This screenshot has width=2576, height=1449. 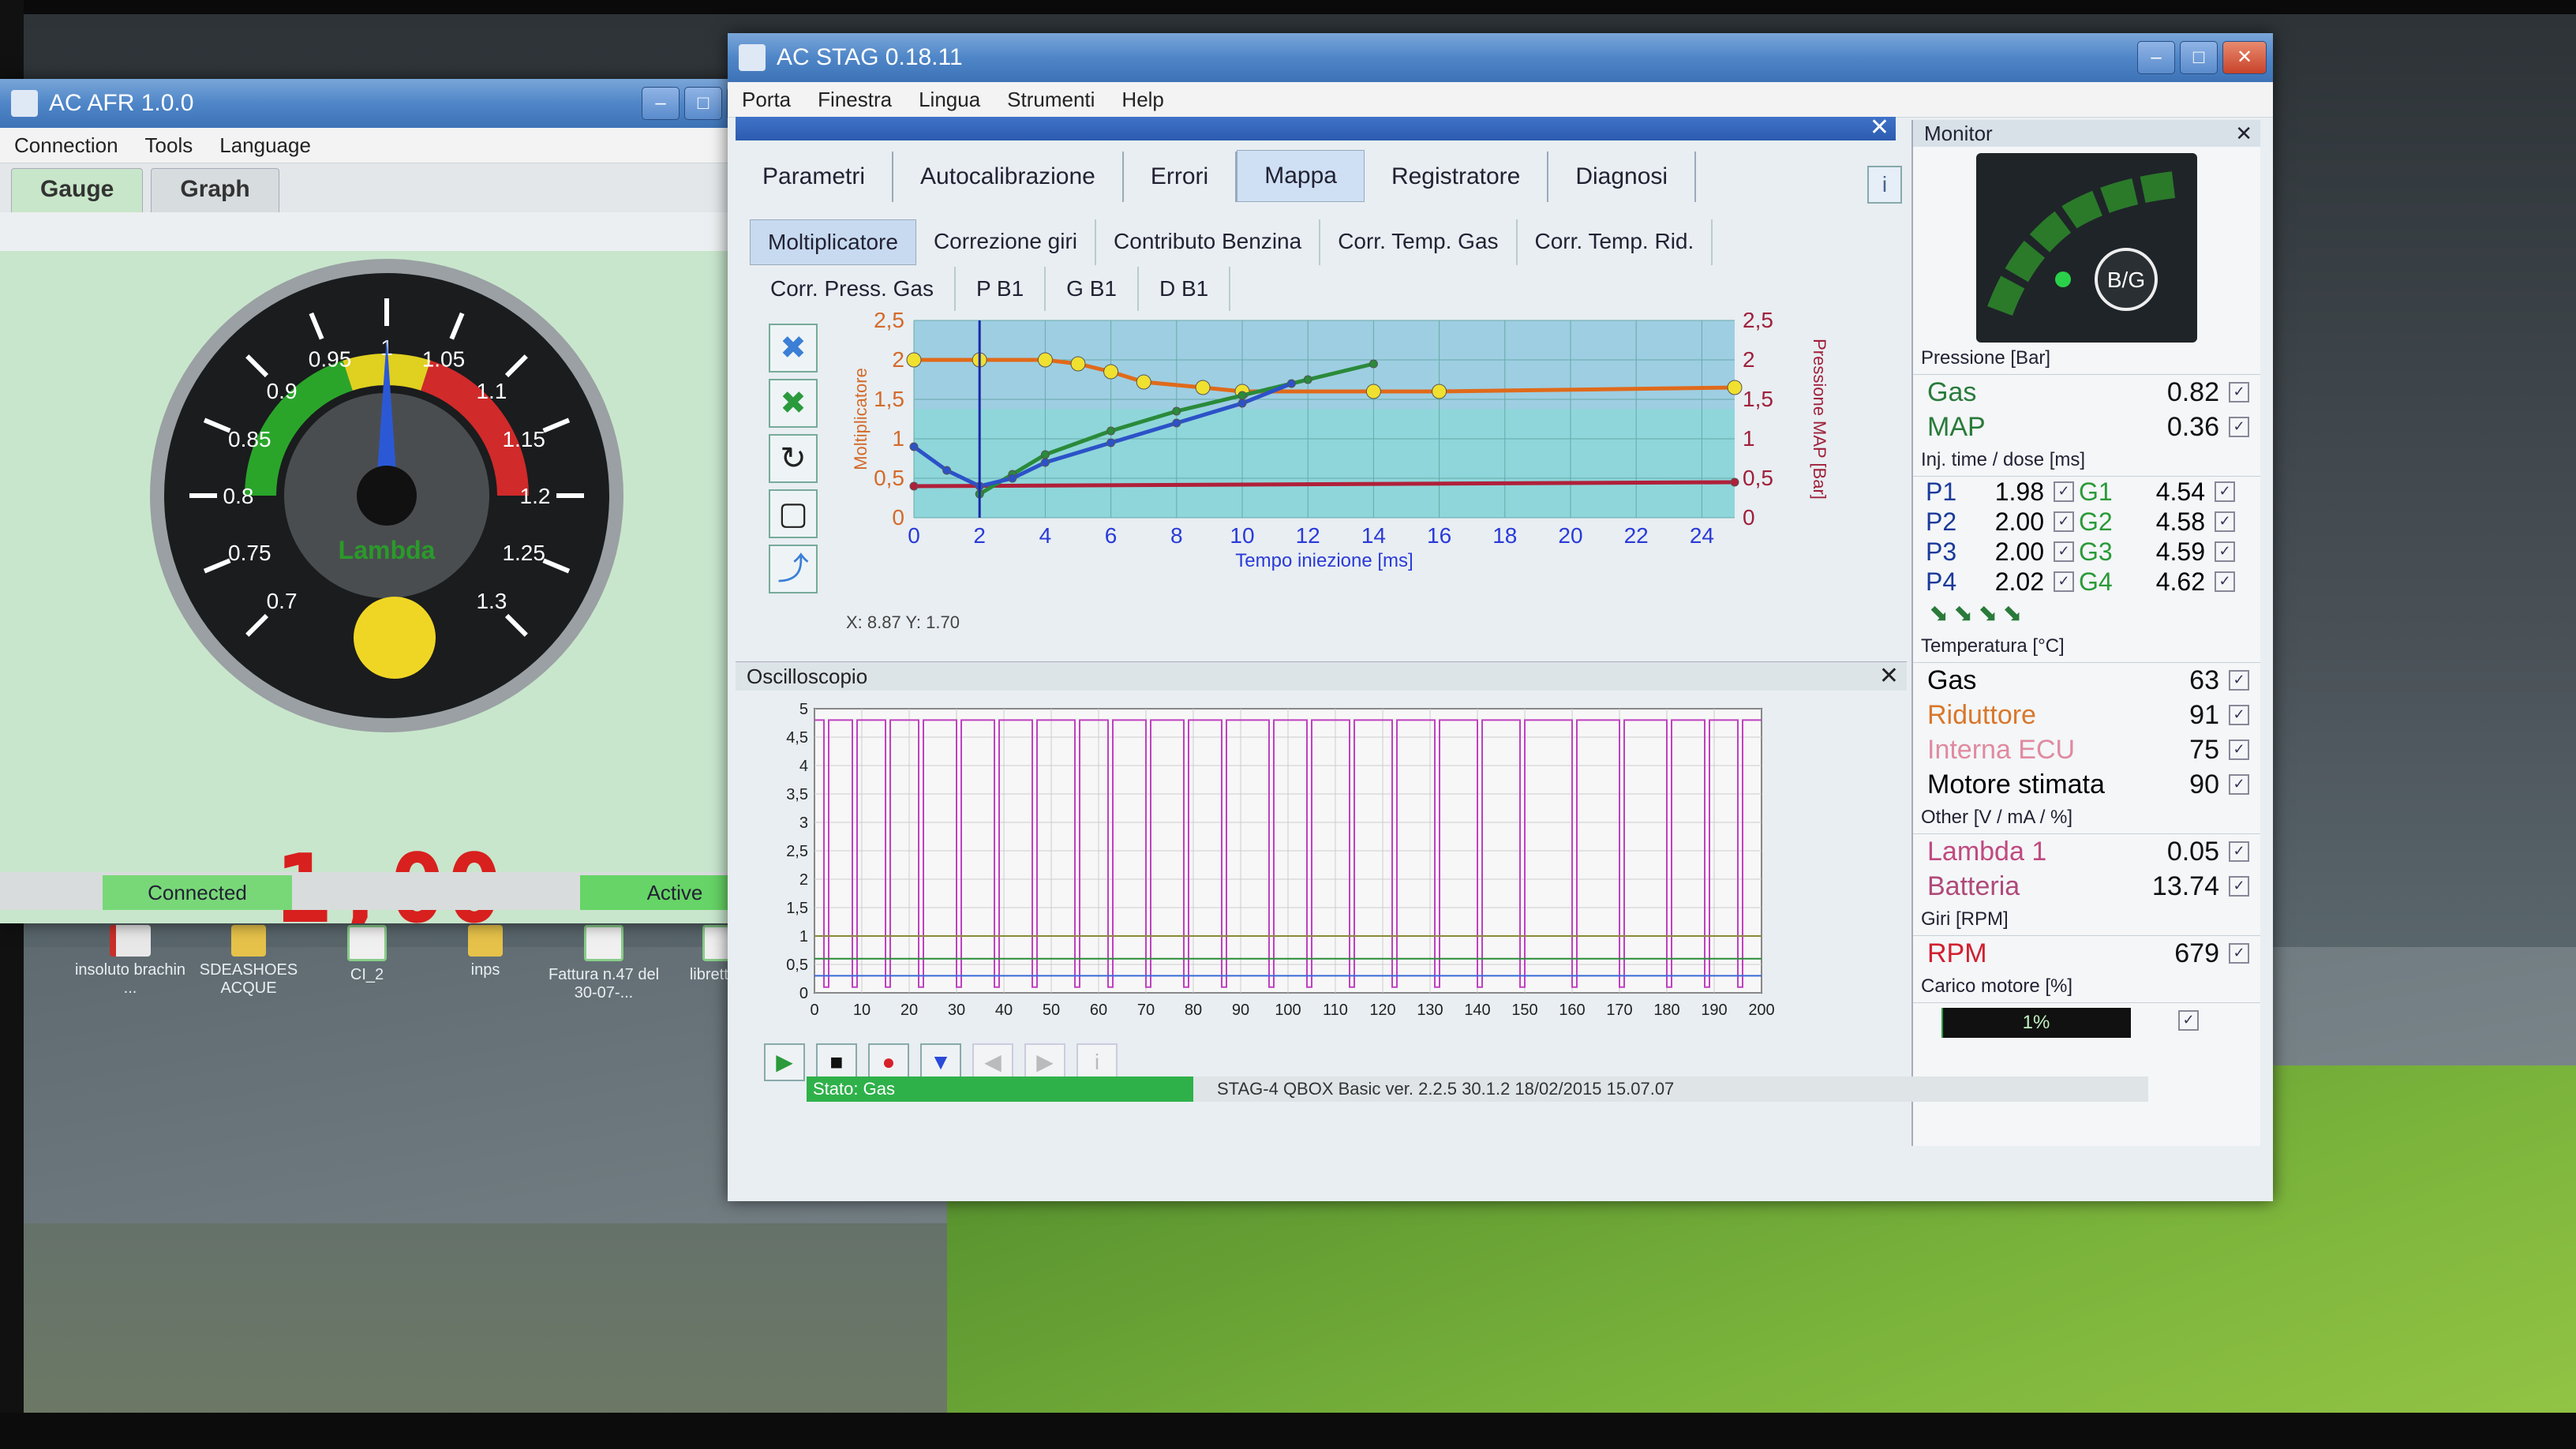 What do you see at coordinates (803, 766) in the screenshot?
I see `osc-y-tick-label: 4` at bounding box center [803, 766].